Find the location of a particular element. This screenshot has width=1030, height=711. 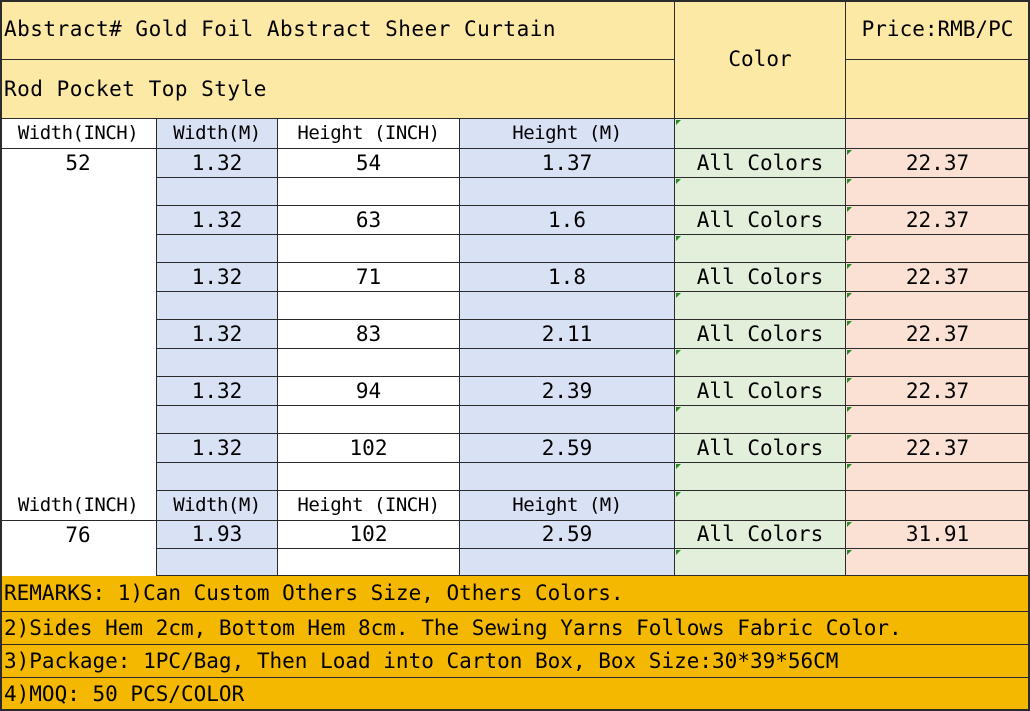

cell-height-inch: 63 is located at coordinates (369, 220).